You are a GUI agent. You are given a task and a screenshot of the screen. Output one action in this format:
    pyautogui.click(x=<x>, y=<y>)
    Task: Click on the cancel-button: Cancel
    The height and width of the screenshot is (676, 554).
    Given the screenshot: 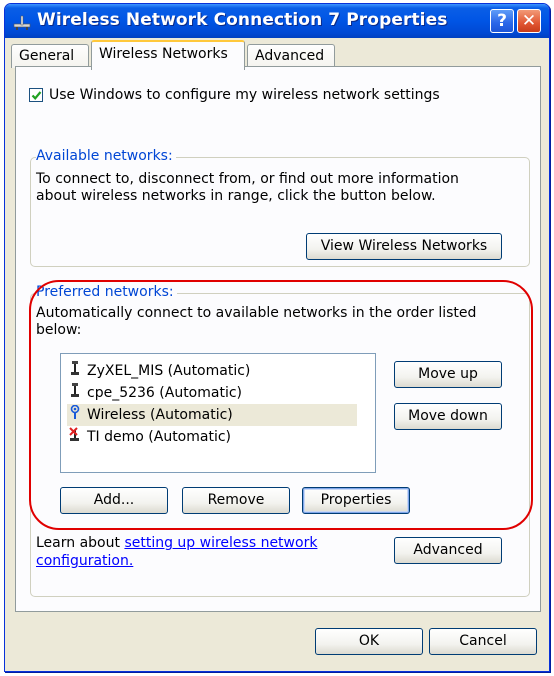 What is the action you would take?
    pyautogui.click(x=483, y=641)
    